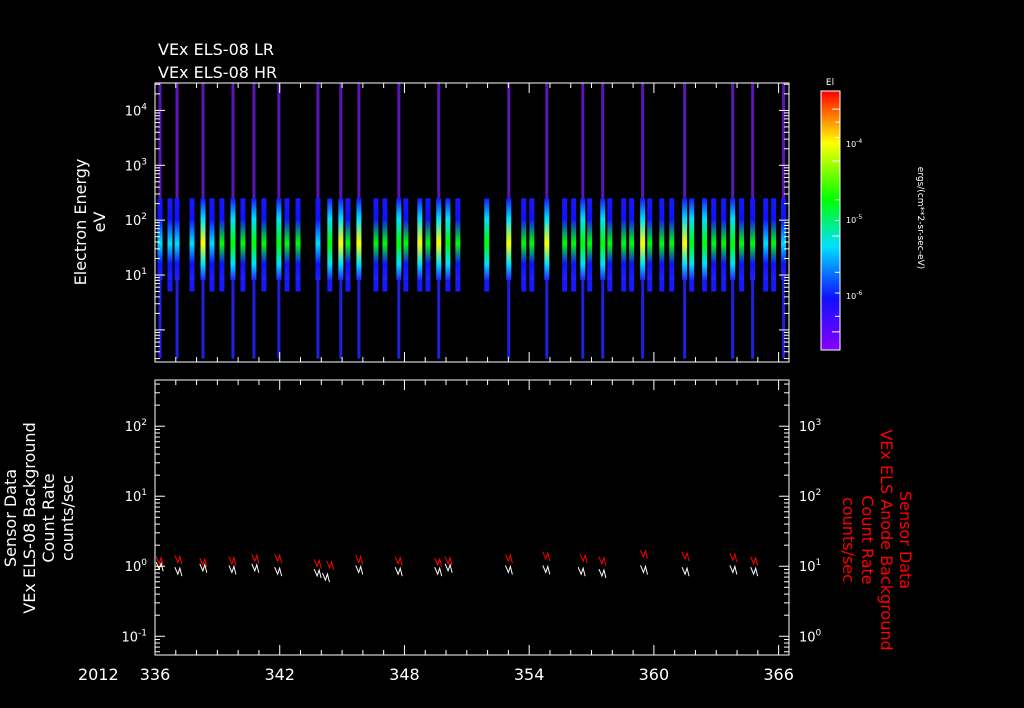 Image resolution: width=1024 pixels, height=708 pixels. I want to click on spectrogram-y-tick-label: 102, so click(136, 220).